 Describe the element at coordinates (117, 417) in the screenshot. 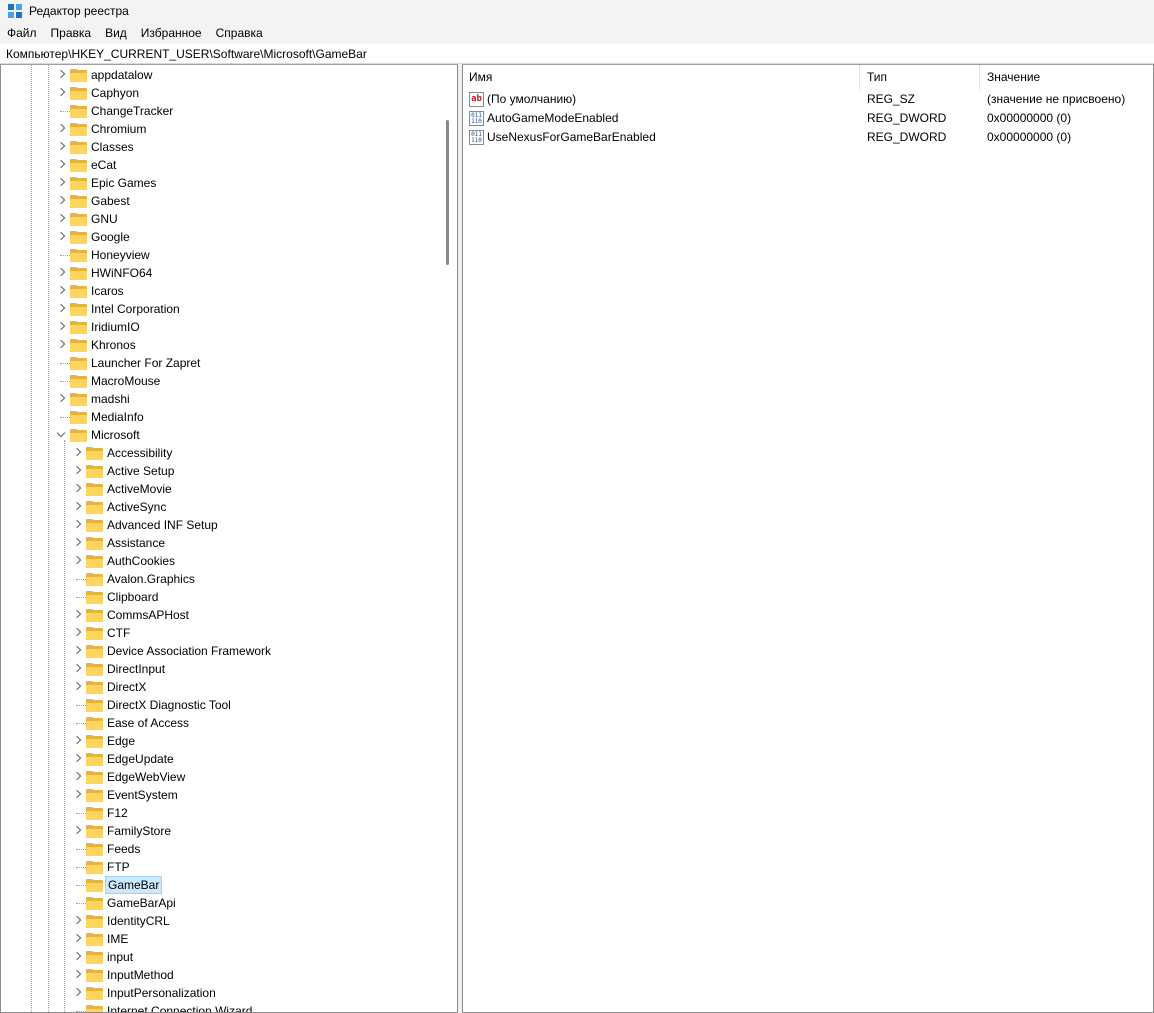

I see `tree-item-label: MediaInfo` at that location.